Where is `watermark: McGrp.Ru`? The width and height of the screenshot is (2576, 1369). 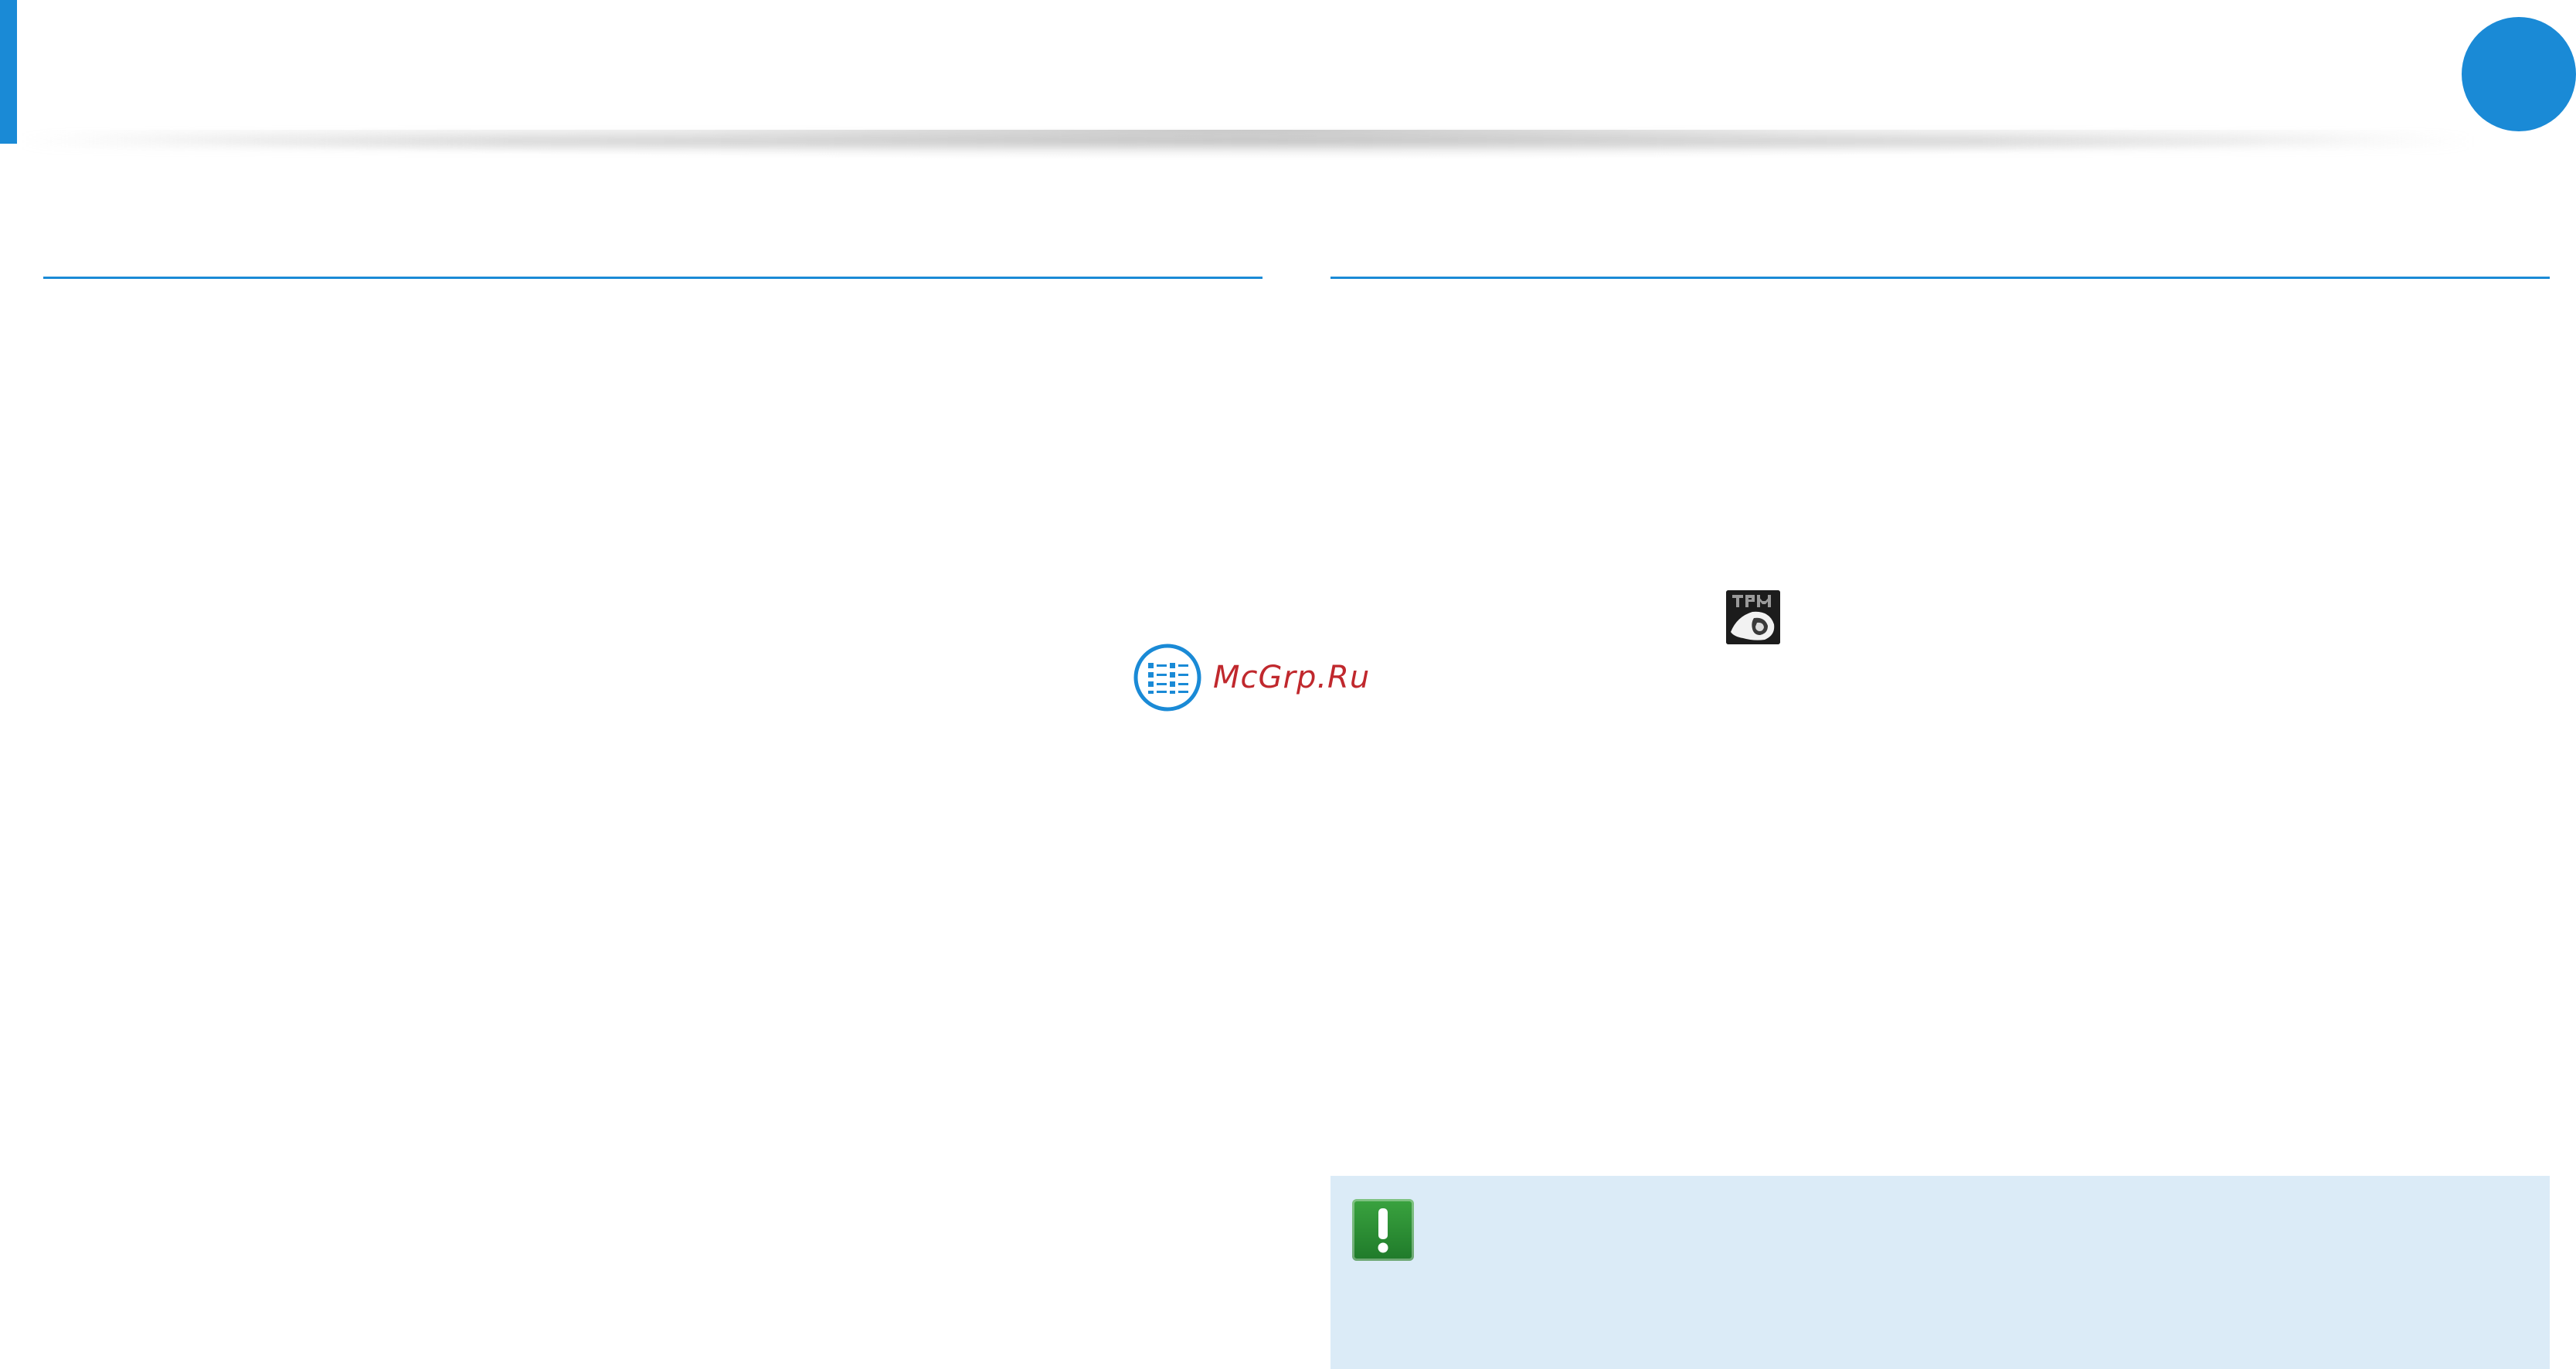
watermark: McGrp.Ru is located at coordinates (1251, 677).